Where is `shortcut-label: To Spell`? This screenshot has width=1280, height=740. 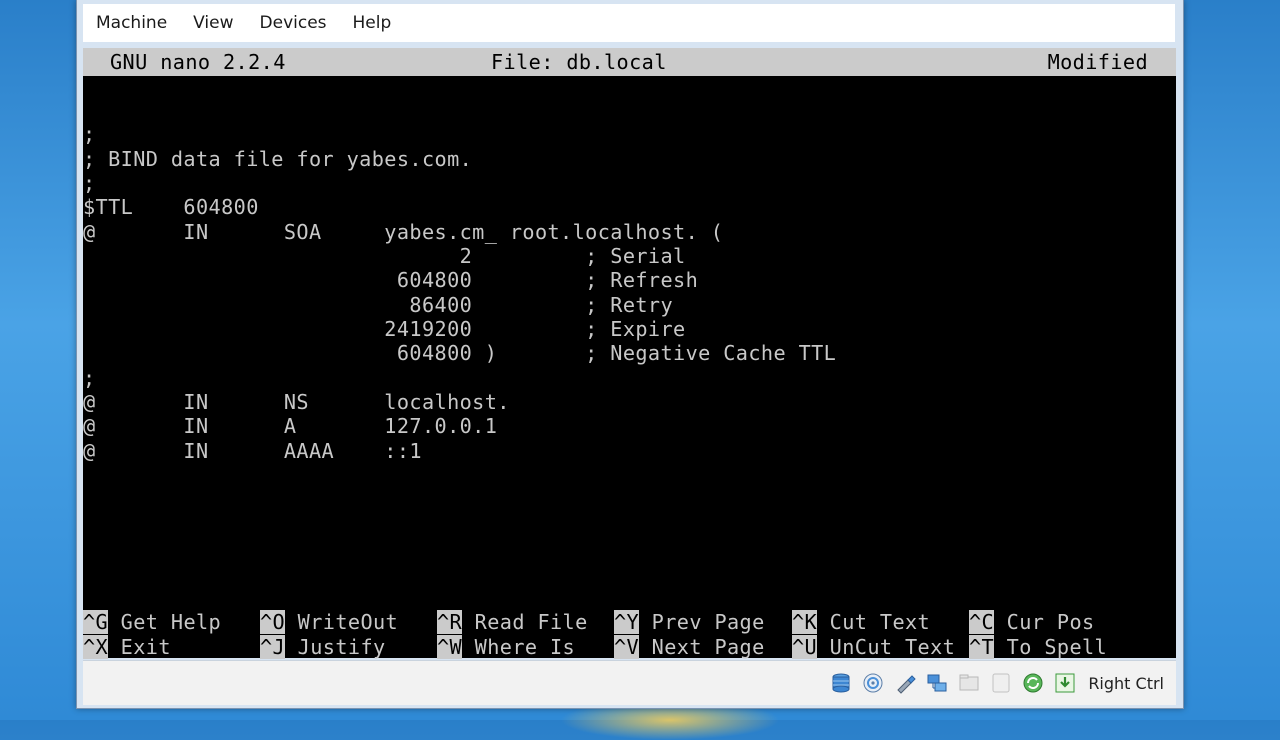
shortcut-label: To Spell is located at coordinates (1057, 646).